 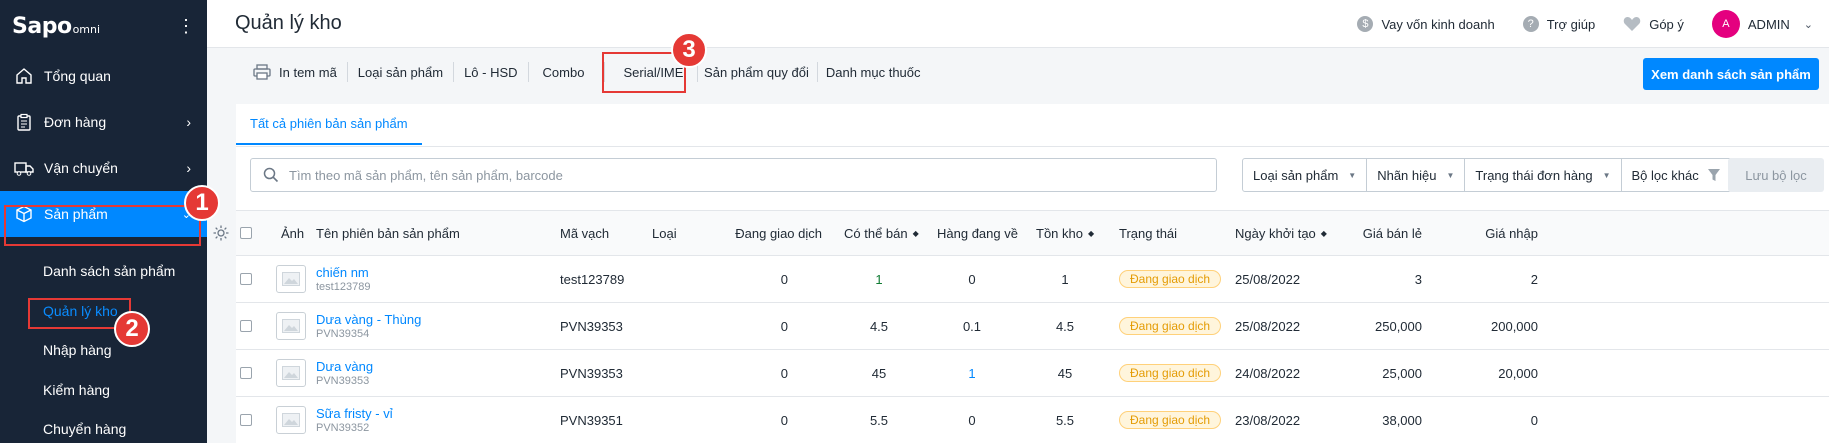 What do you see at coordinates (491, 72) in the screenshot?
I see `lot-expiry-button: Lô - HSD` at bounding box center [491, 72].